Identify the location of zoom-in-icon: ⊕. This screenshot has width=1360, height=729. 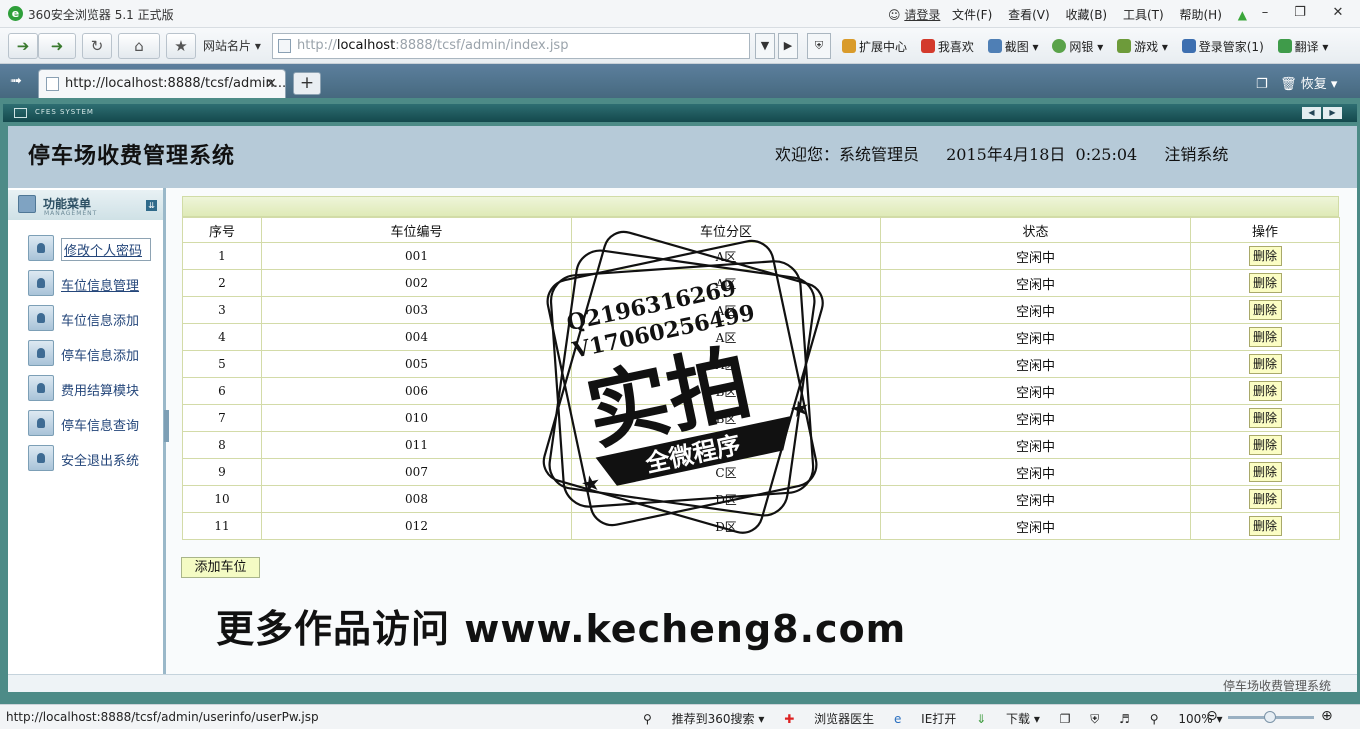
(1327, 716).